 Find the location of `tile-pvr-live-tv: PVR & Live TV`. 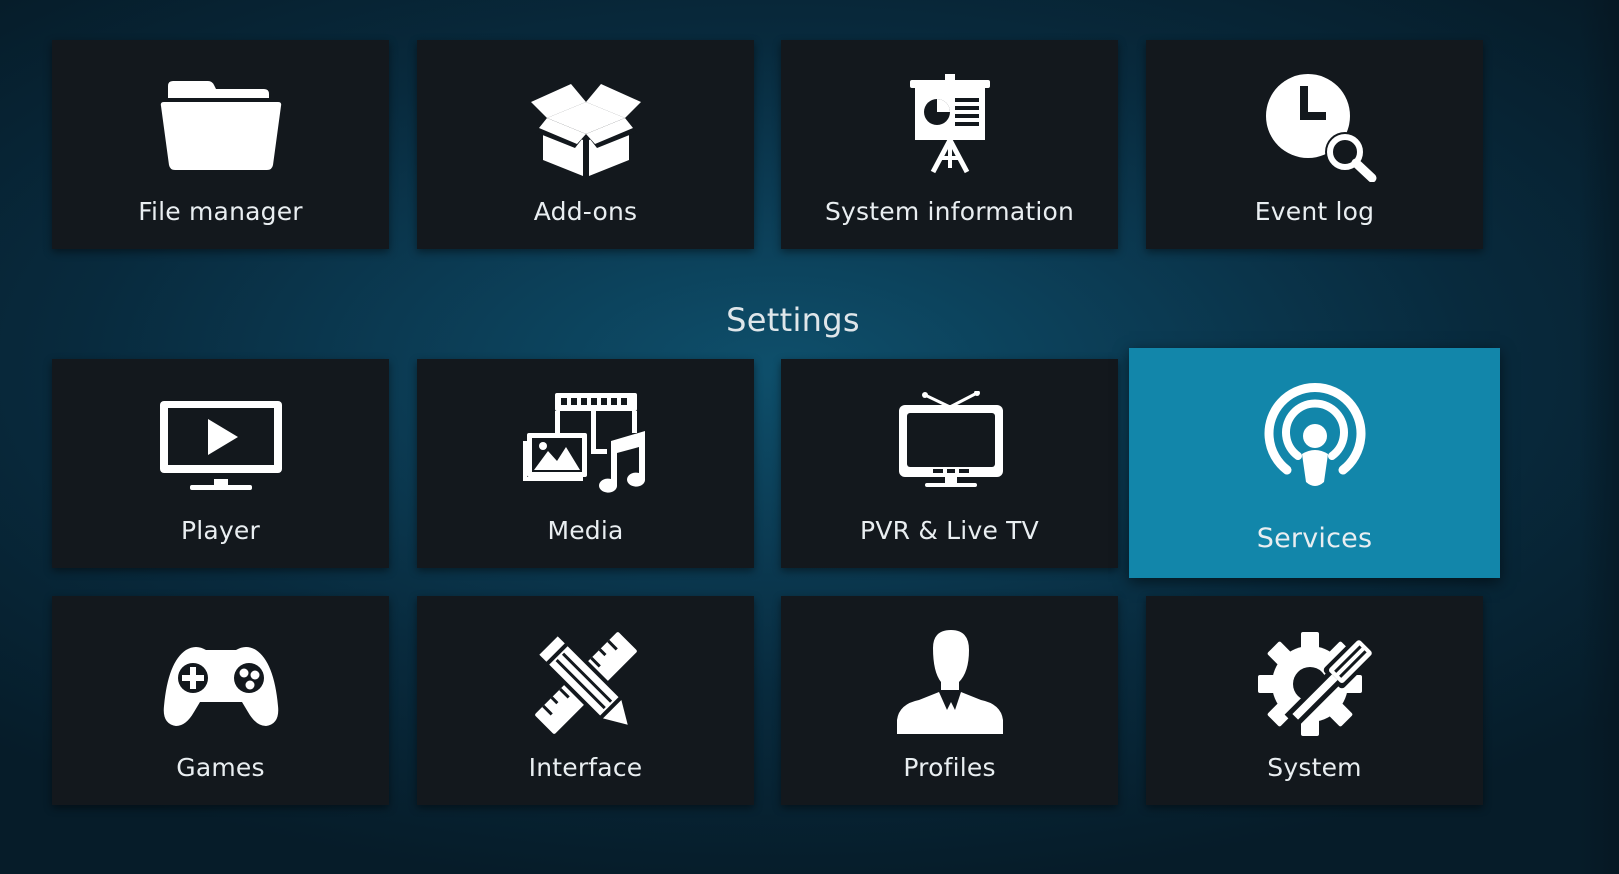

tile-pvr-live-tv: PVR & Live TV is located at coordinates (949, 463).